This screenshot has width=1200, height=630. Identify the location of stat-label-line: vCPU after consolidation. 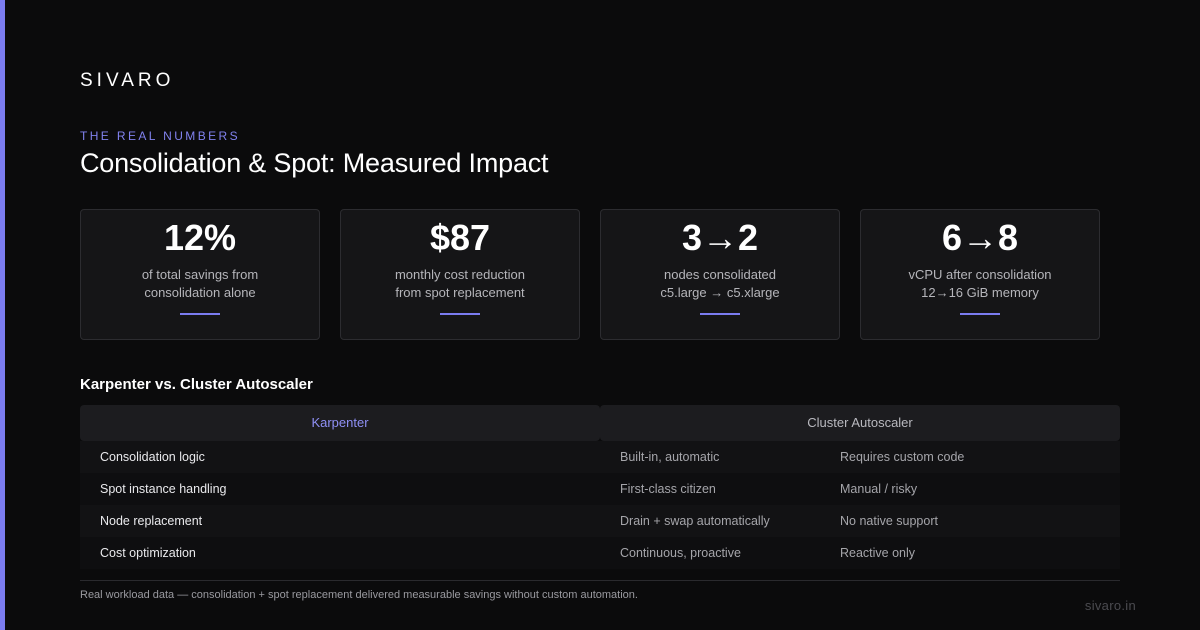
(980, 274).